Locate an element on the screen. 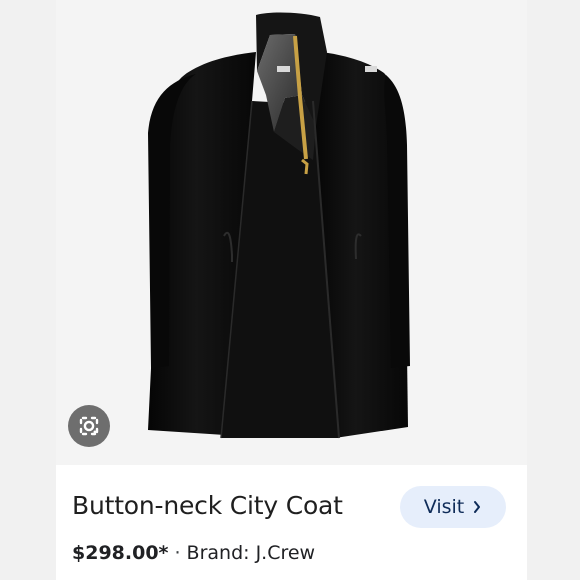  price: $298.00* is located at coordinates (120, 553).